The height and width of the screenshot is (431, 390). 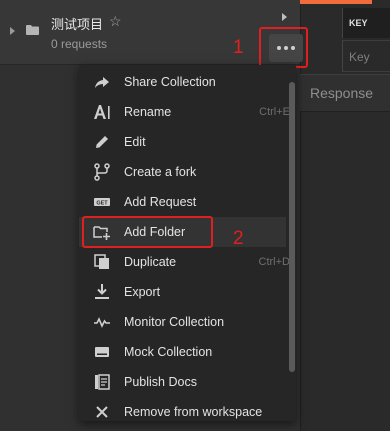 I want to click on server-icon, so click(x=102, y=352).